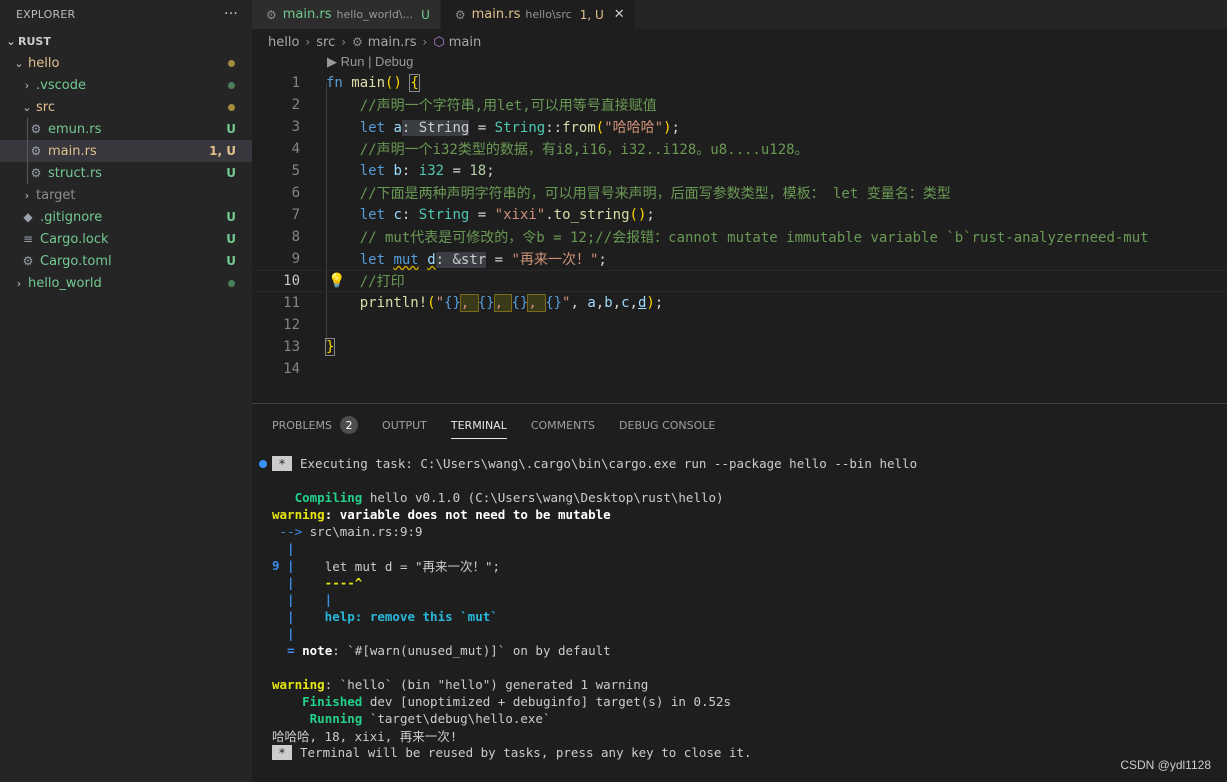  I want to click on function-cube-icon: ⬡, so click(439, 42).